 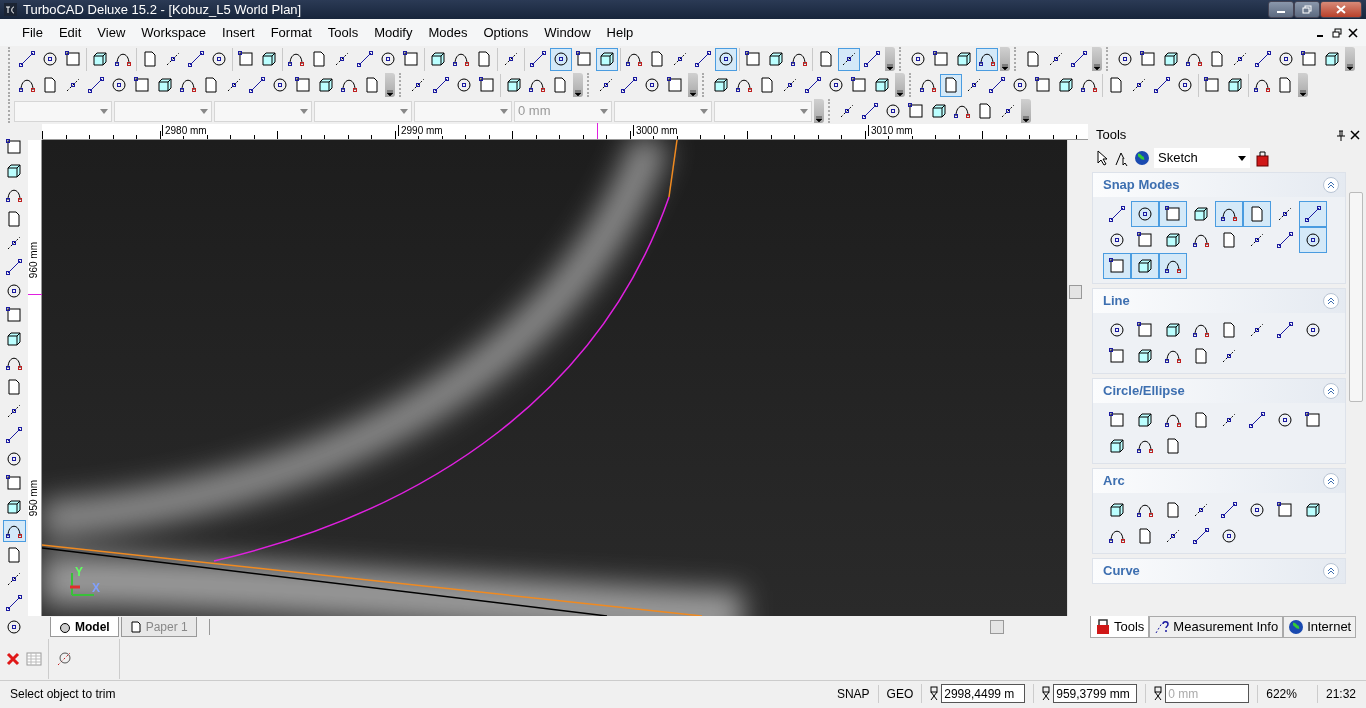 I want to click on sheet-tab: Model, so click(x=84, y=627).